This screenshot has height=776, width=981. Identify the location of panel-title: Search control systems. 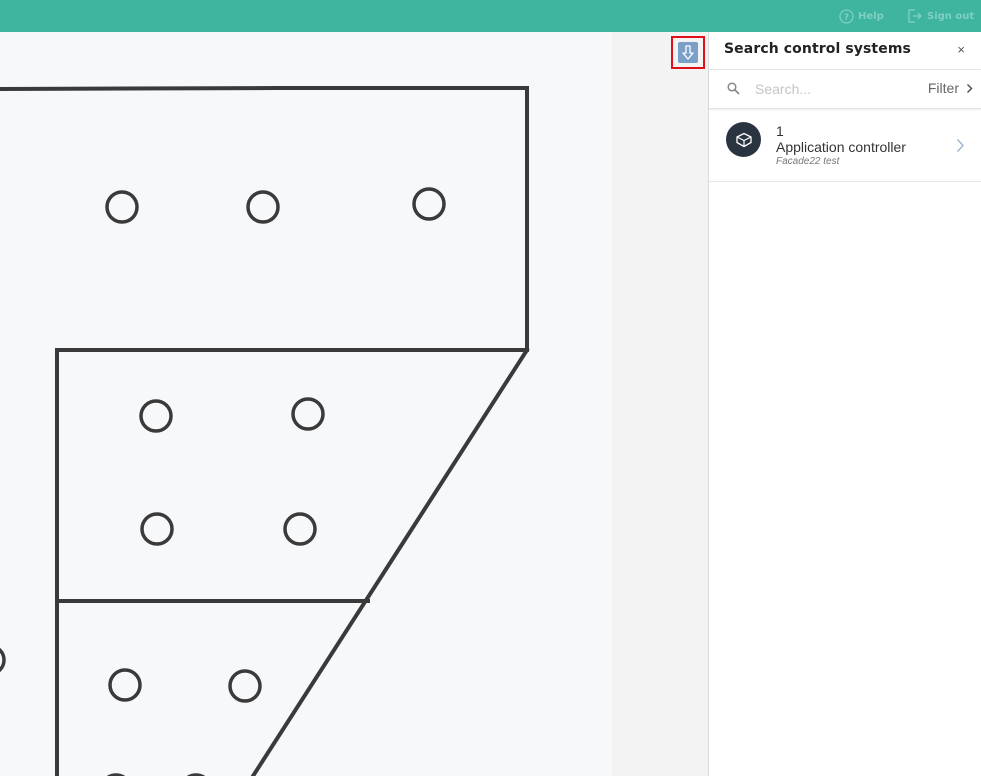
(817, 49).